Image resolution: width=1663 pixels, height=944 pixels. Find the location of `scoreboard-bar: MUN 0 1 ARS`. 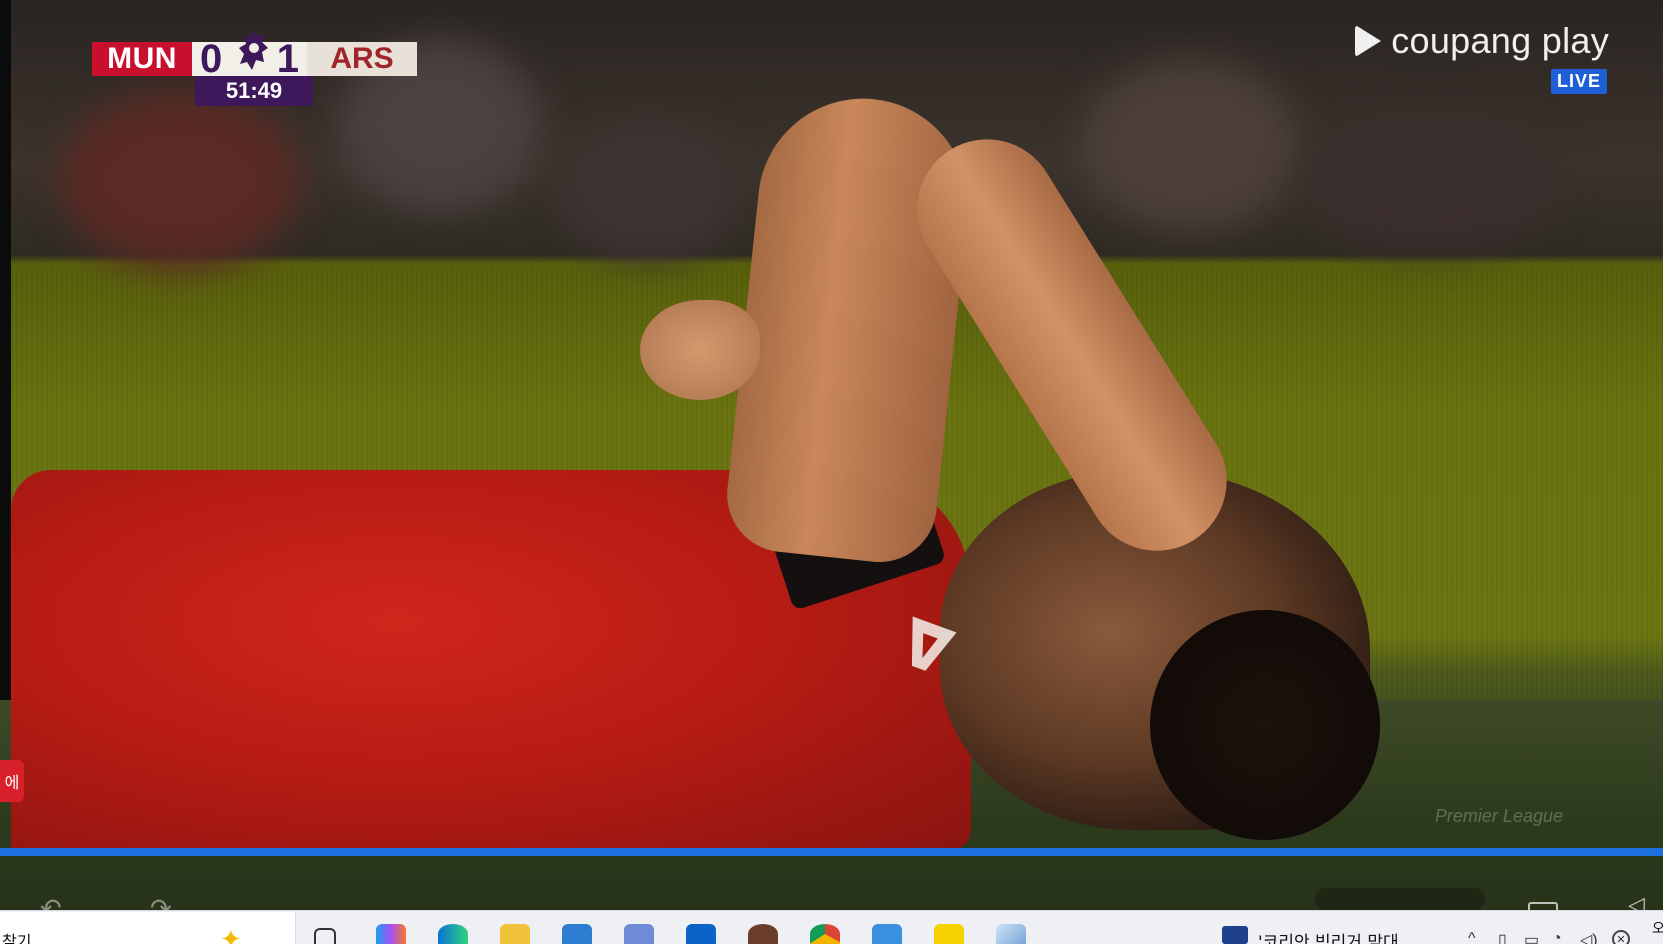

scoreboard-bar: MUN 0 1 ARS is located at coordinates (254, 55).